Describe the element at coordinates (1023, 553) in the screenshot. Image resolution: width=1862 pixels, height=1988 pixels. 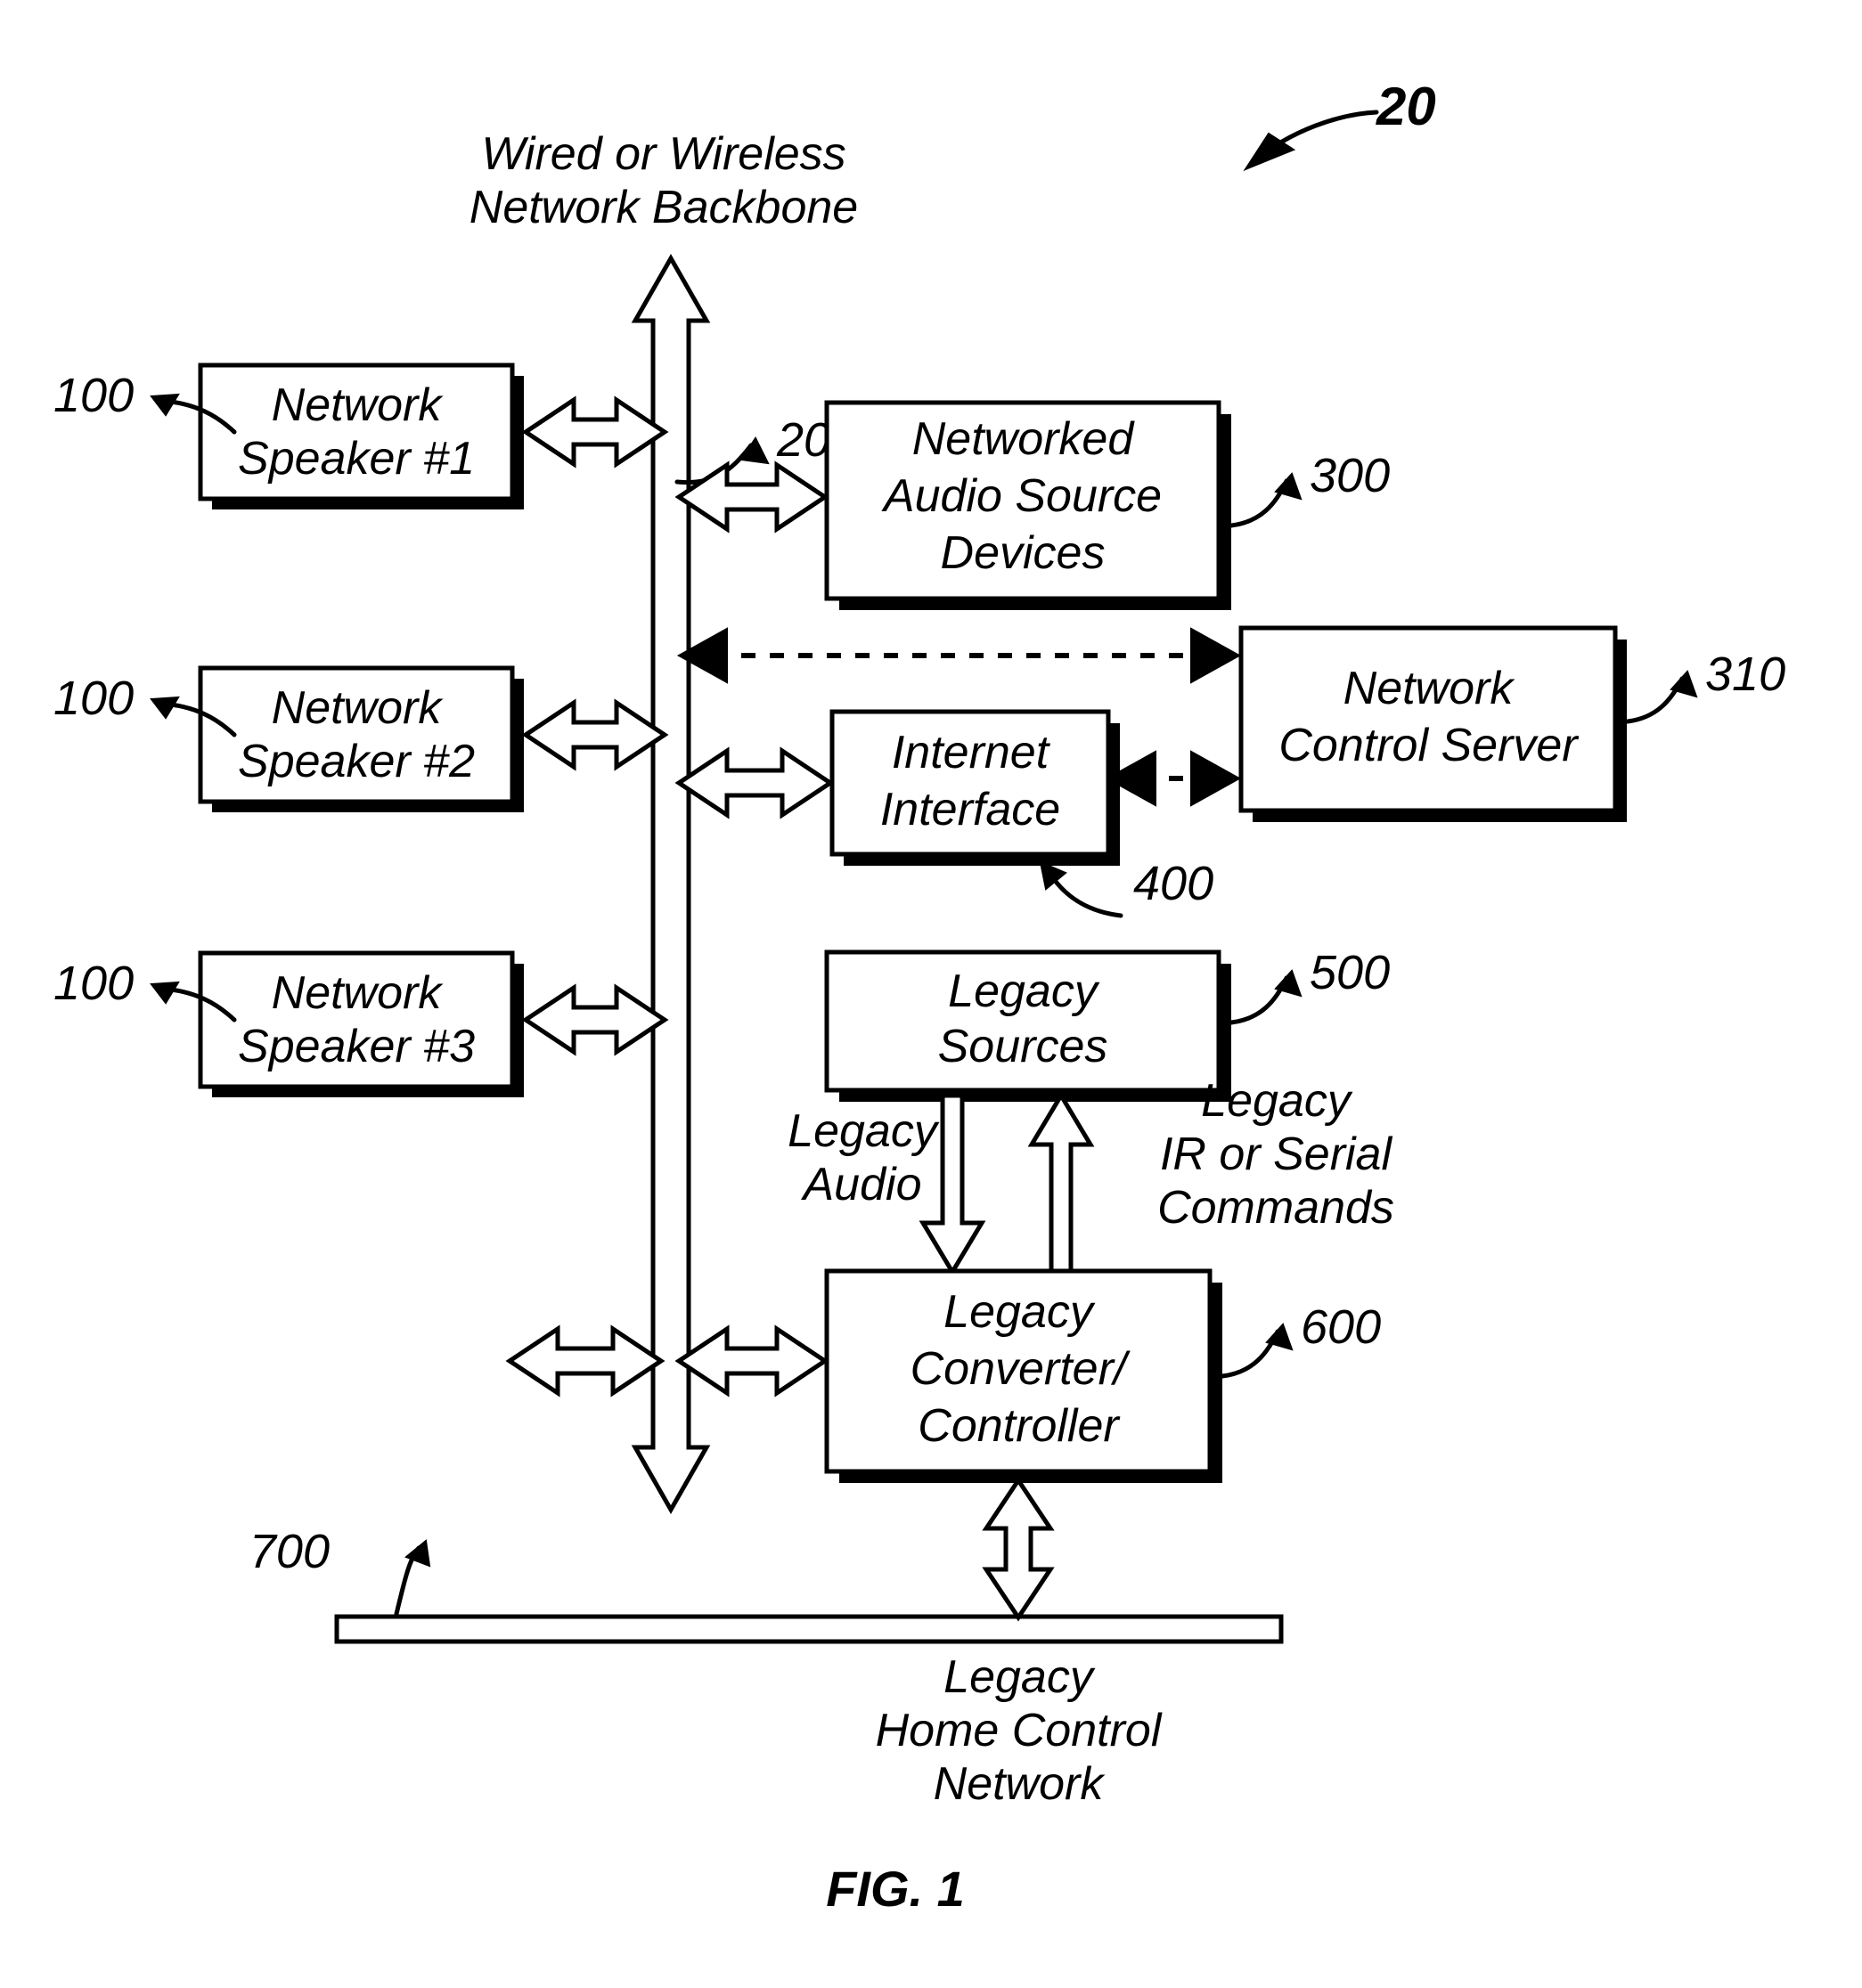
I see `audio-sources-label-line3: Devices` at that location.